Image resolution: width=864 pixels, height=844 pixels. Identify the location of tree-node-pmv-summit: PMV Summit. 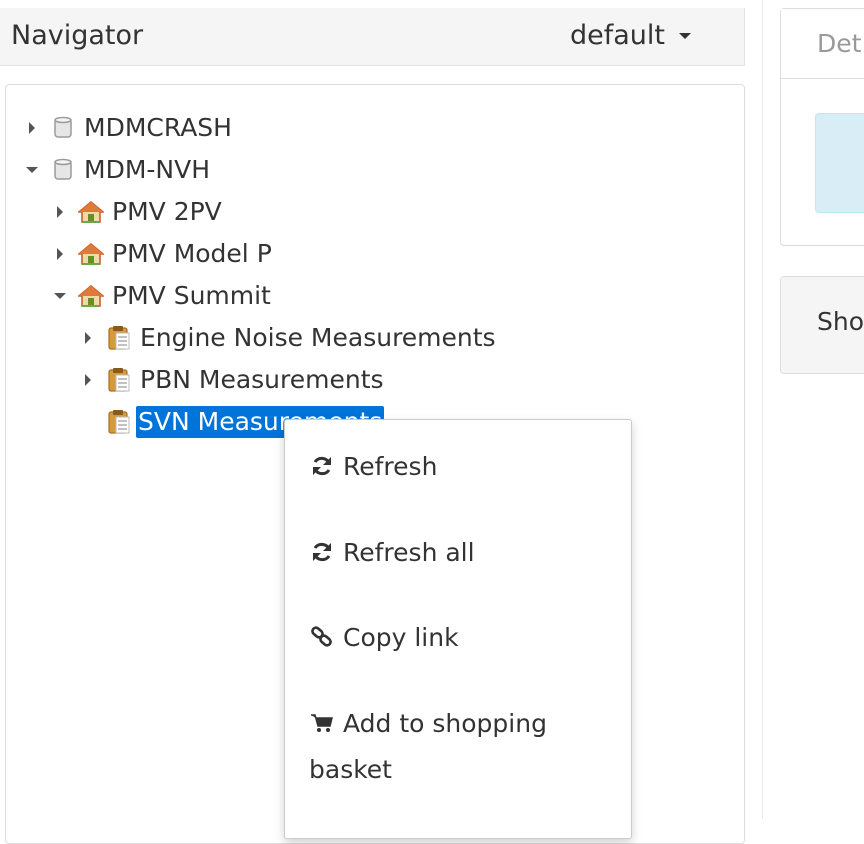
(163, 296).